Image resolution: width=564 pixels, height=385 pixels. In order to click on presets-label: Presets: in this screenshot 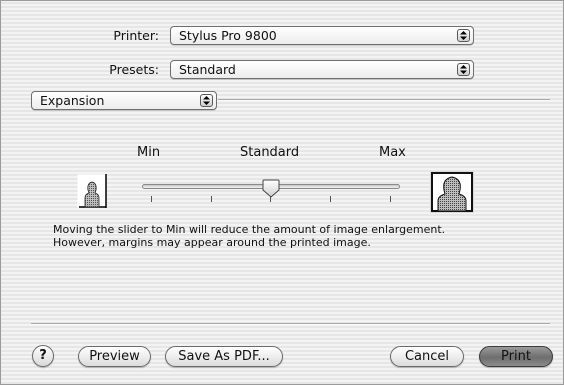, I will do `click(134, 69)`.